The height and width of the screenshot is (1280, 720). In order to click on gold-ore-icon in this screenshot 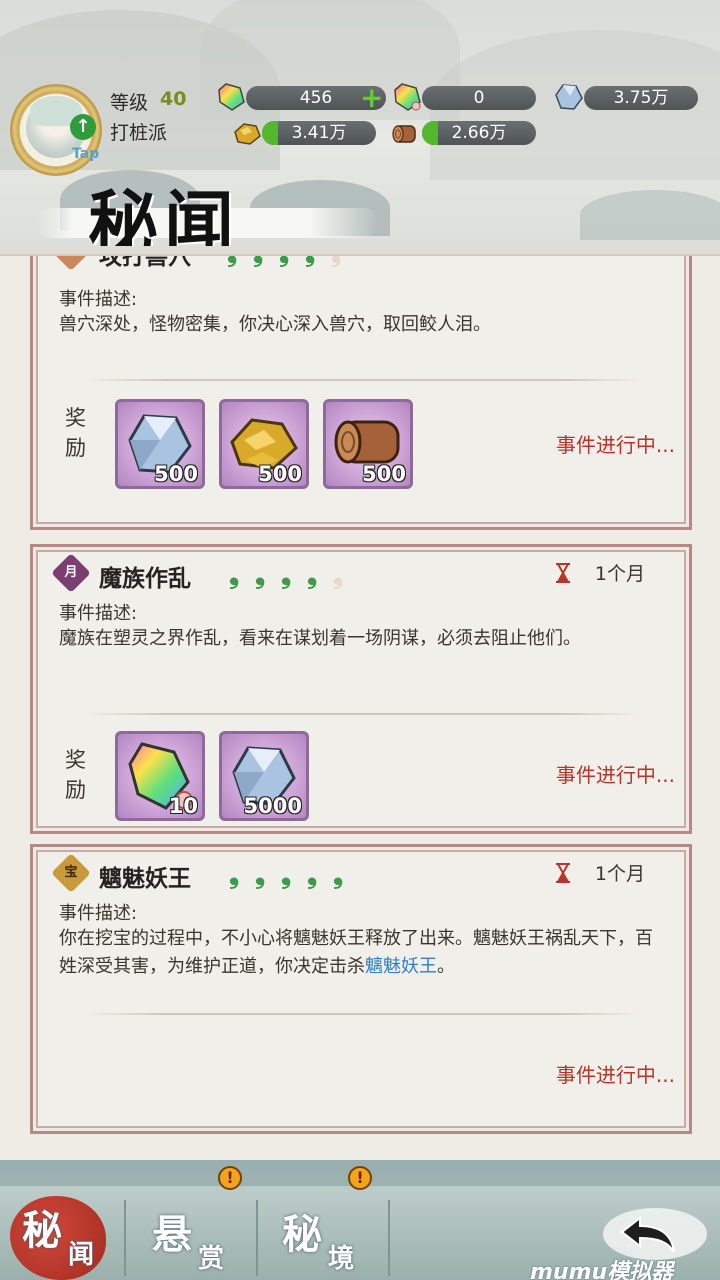, I will do `click(247, 134)`.